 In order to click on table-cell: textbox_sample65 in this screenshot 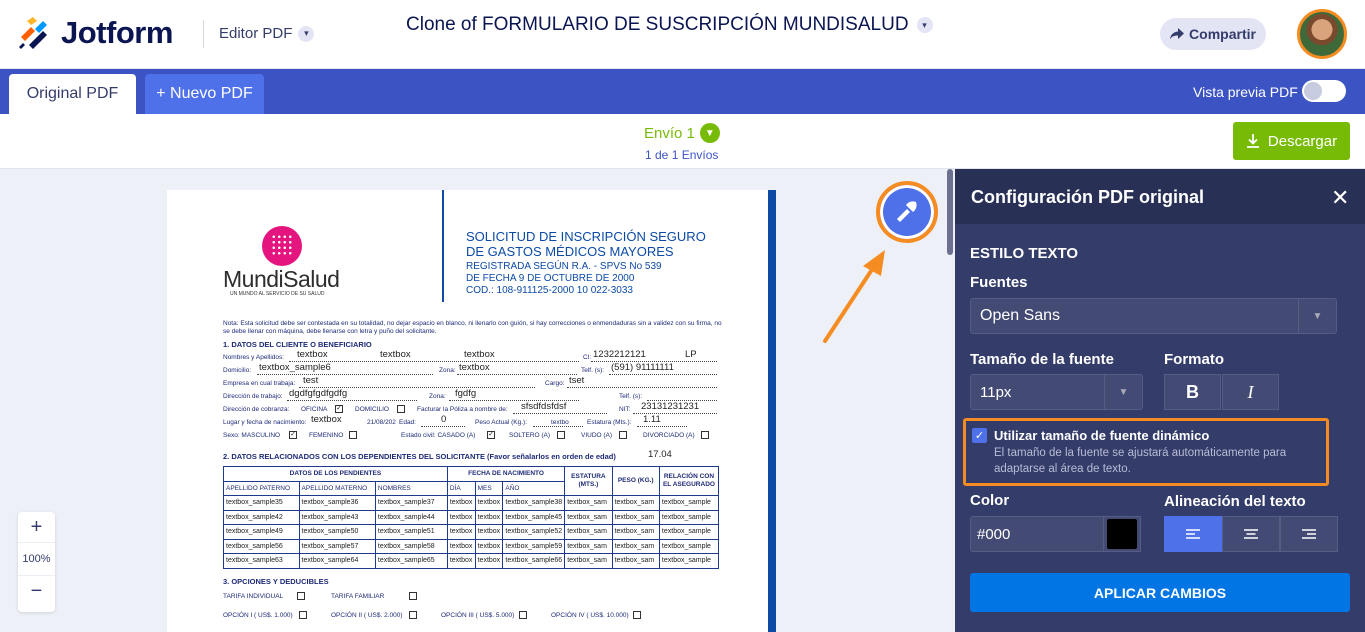, I will do `click(411, 561)`.